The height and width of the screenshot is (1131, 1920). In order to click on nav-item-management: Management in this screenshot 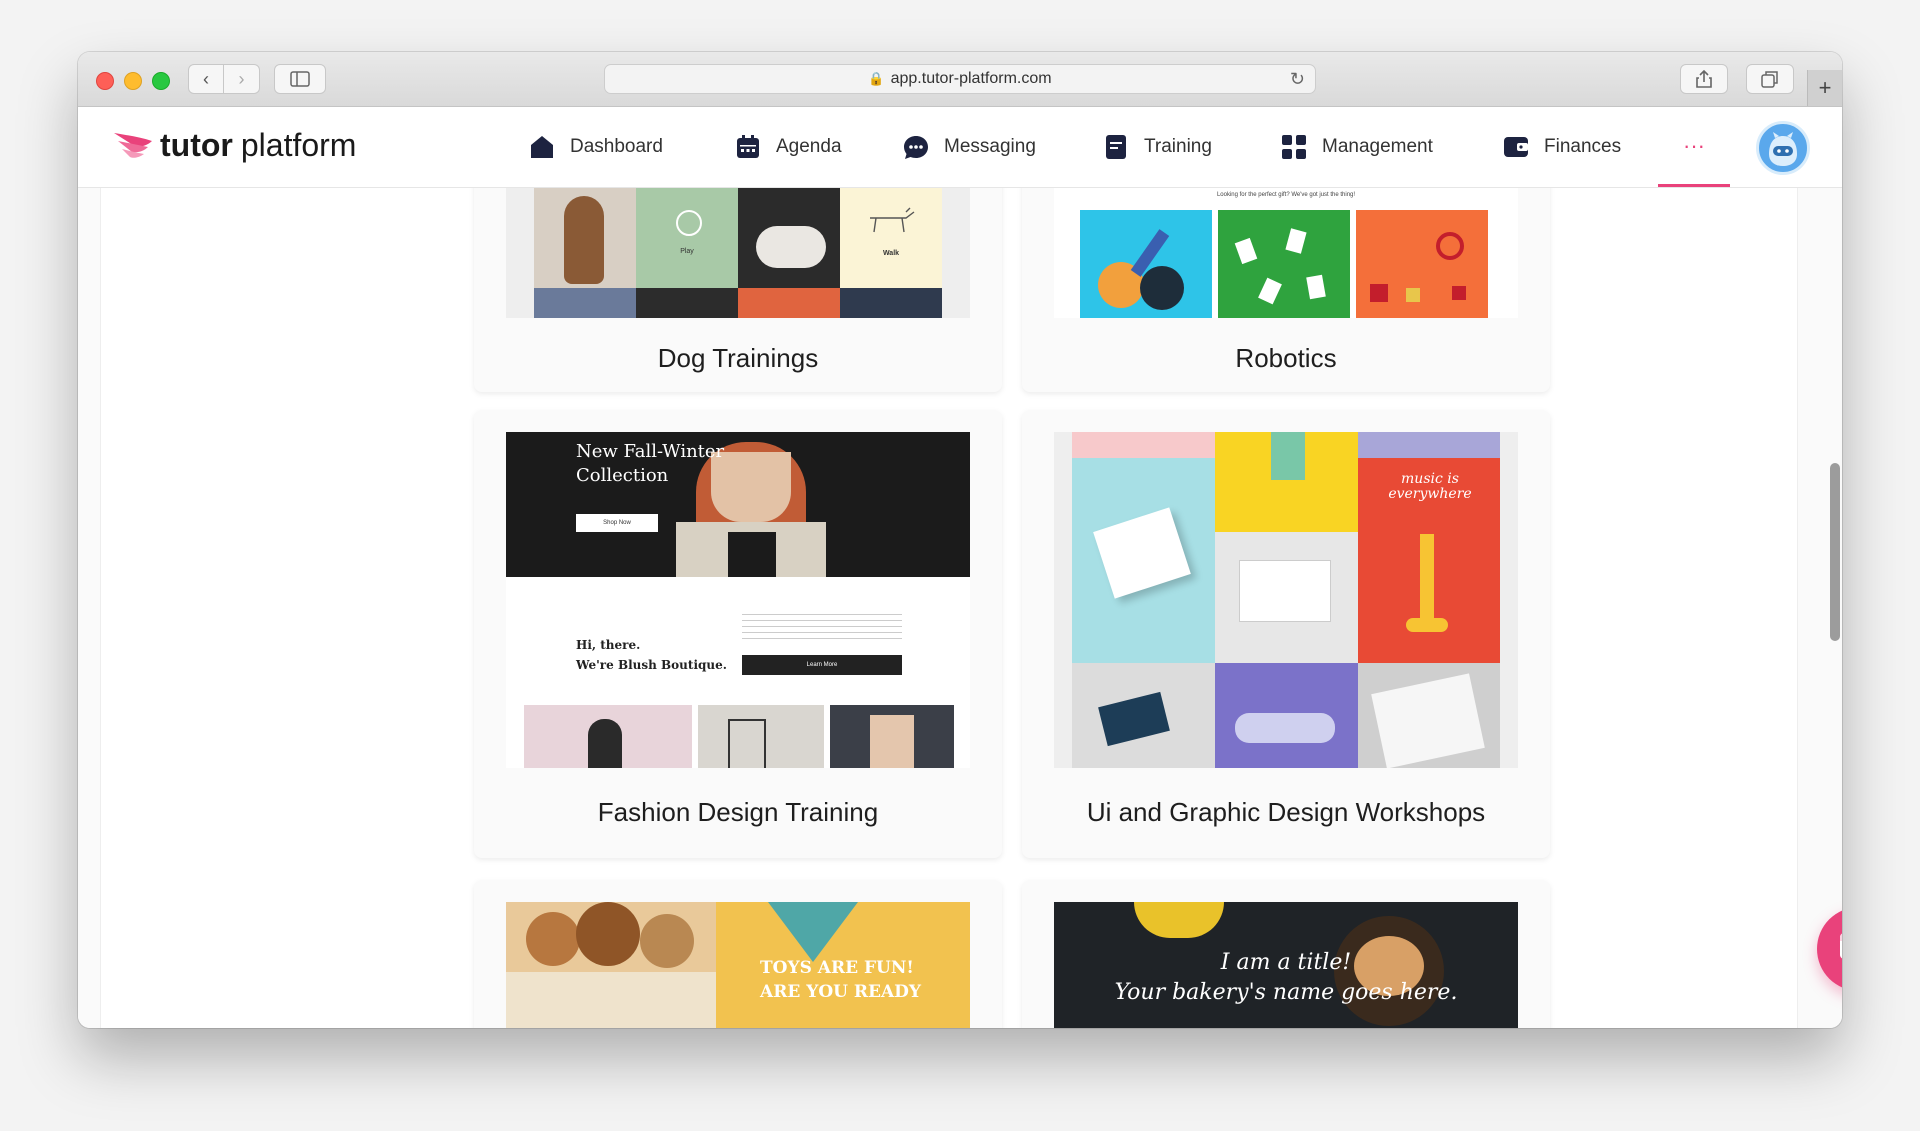, I will do `click(1356, 147)`.